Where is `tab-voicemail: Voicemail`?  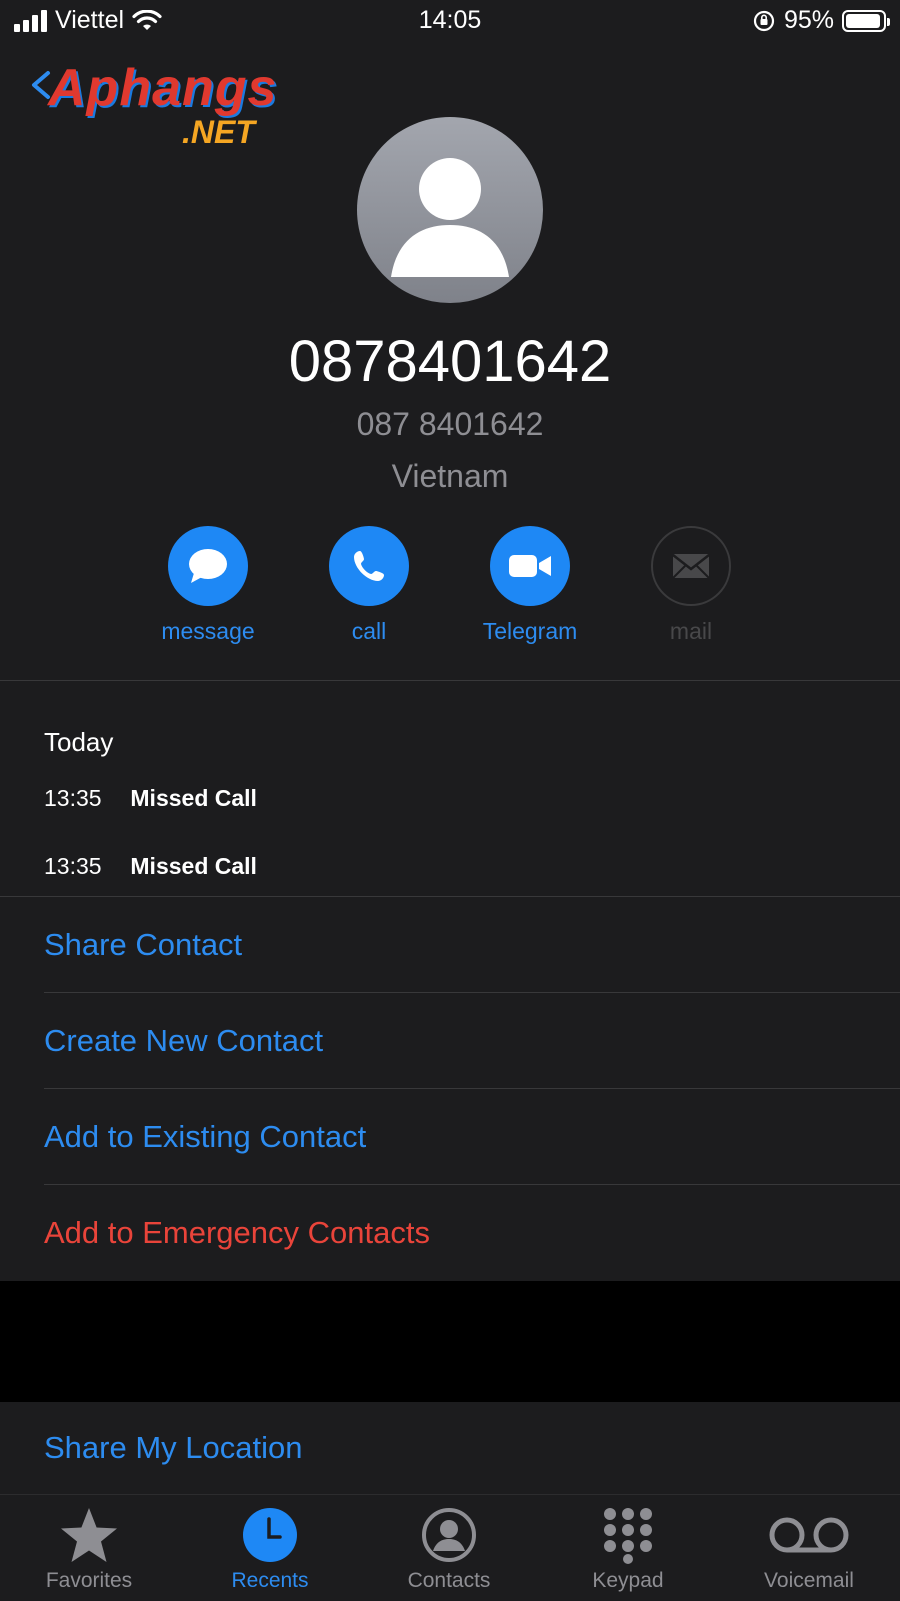 tab-voicemail: Voicemail is located at coordinates (809, 1549).